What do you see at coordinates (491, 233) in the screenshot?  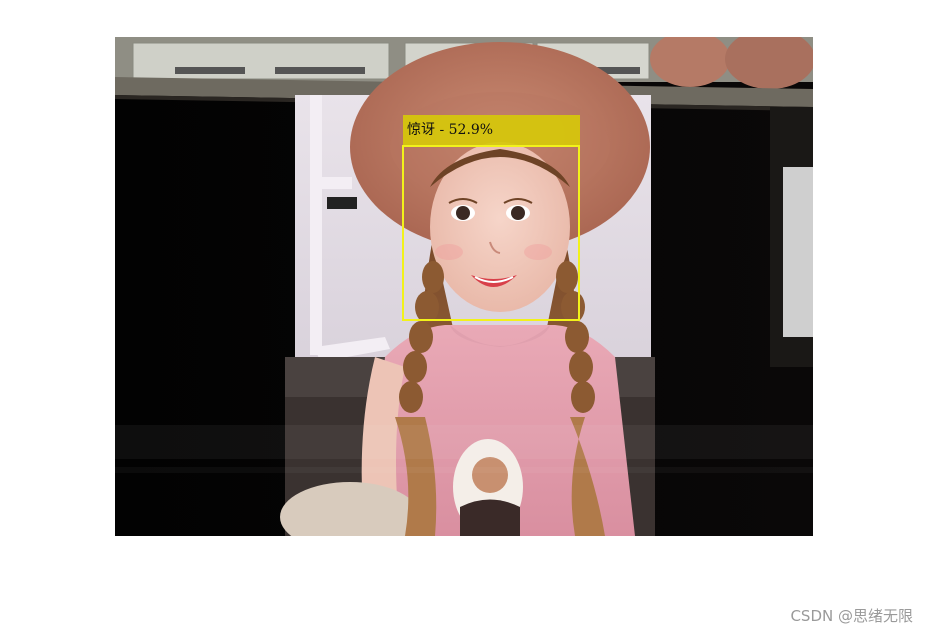 I see `face-detection-box` at bounding box center [491, 233].